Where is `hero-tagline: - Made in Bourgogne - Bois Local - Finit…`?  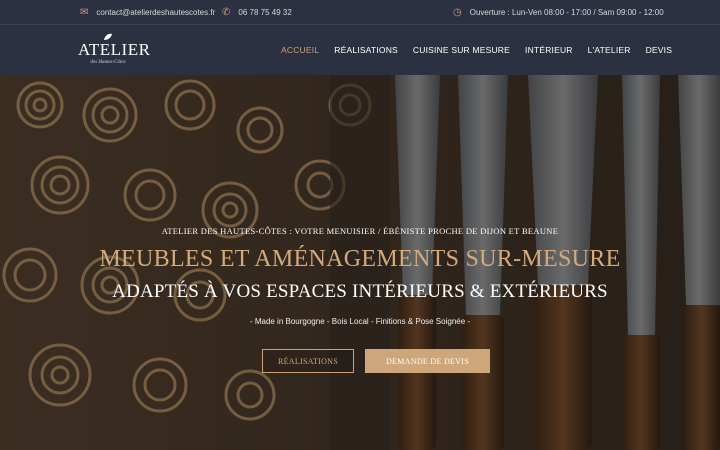 hero-tagline: - Made in Bourgogne - Bois Local - Finit… is located at coordinates (360, 321).